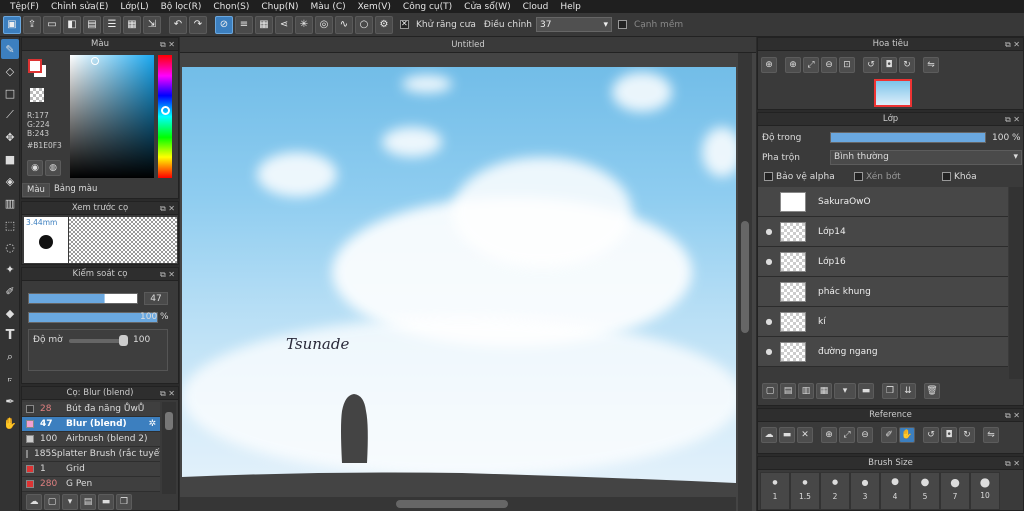  I want to click on settings-gear-icon: ⚙, so click(384, 24).